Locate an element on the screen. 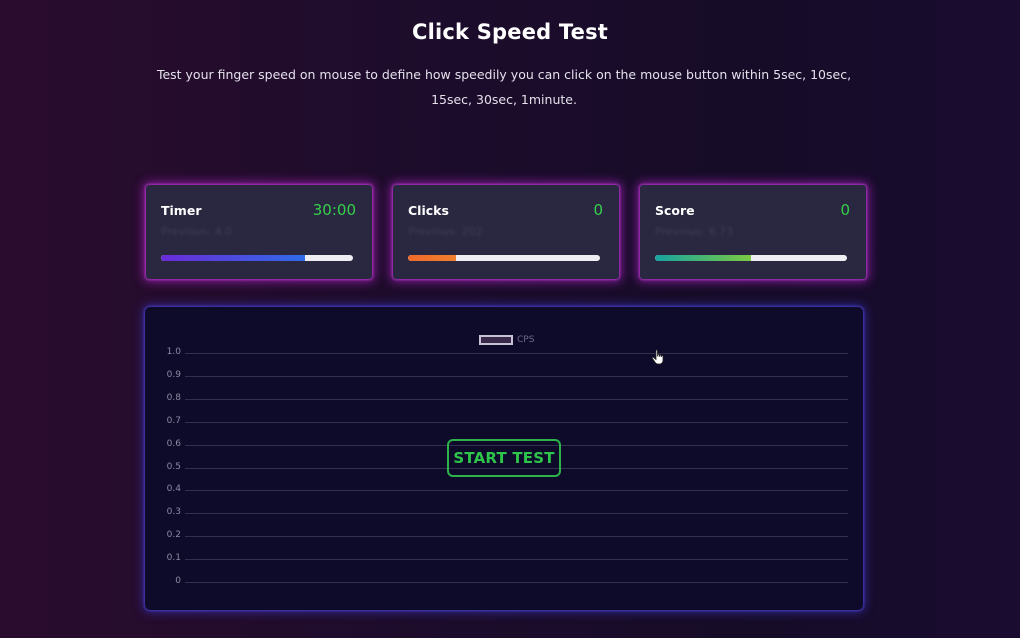 The width and height of the screenshot is (1020, 638). y-tick-label: 0.5 is located at coordinates (173, 466).